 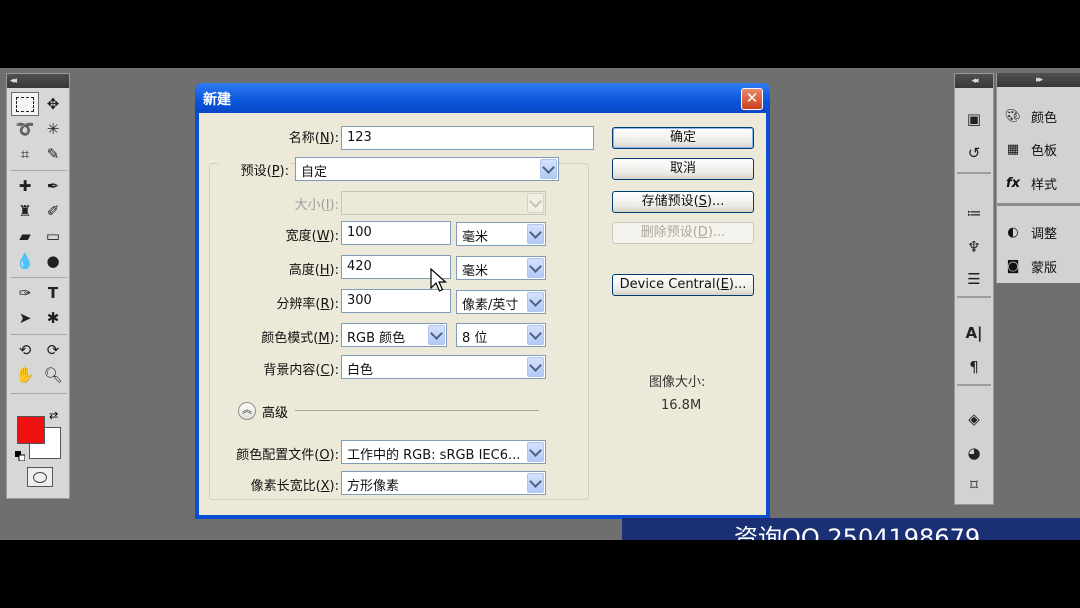 I want to click on zoom-tool-icon: 🔍︎, so click(x=53, y=375).